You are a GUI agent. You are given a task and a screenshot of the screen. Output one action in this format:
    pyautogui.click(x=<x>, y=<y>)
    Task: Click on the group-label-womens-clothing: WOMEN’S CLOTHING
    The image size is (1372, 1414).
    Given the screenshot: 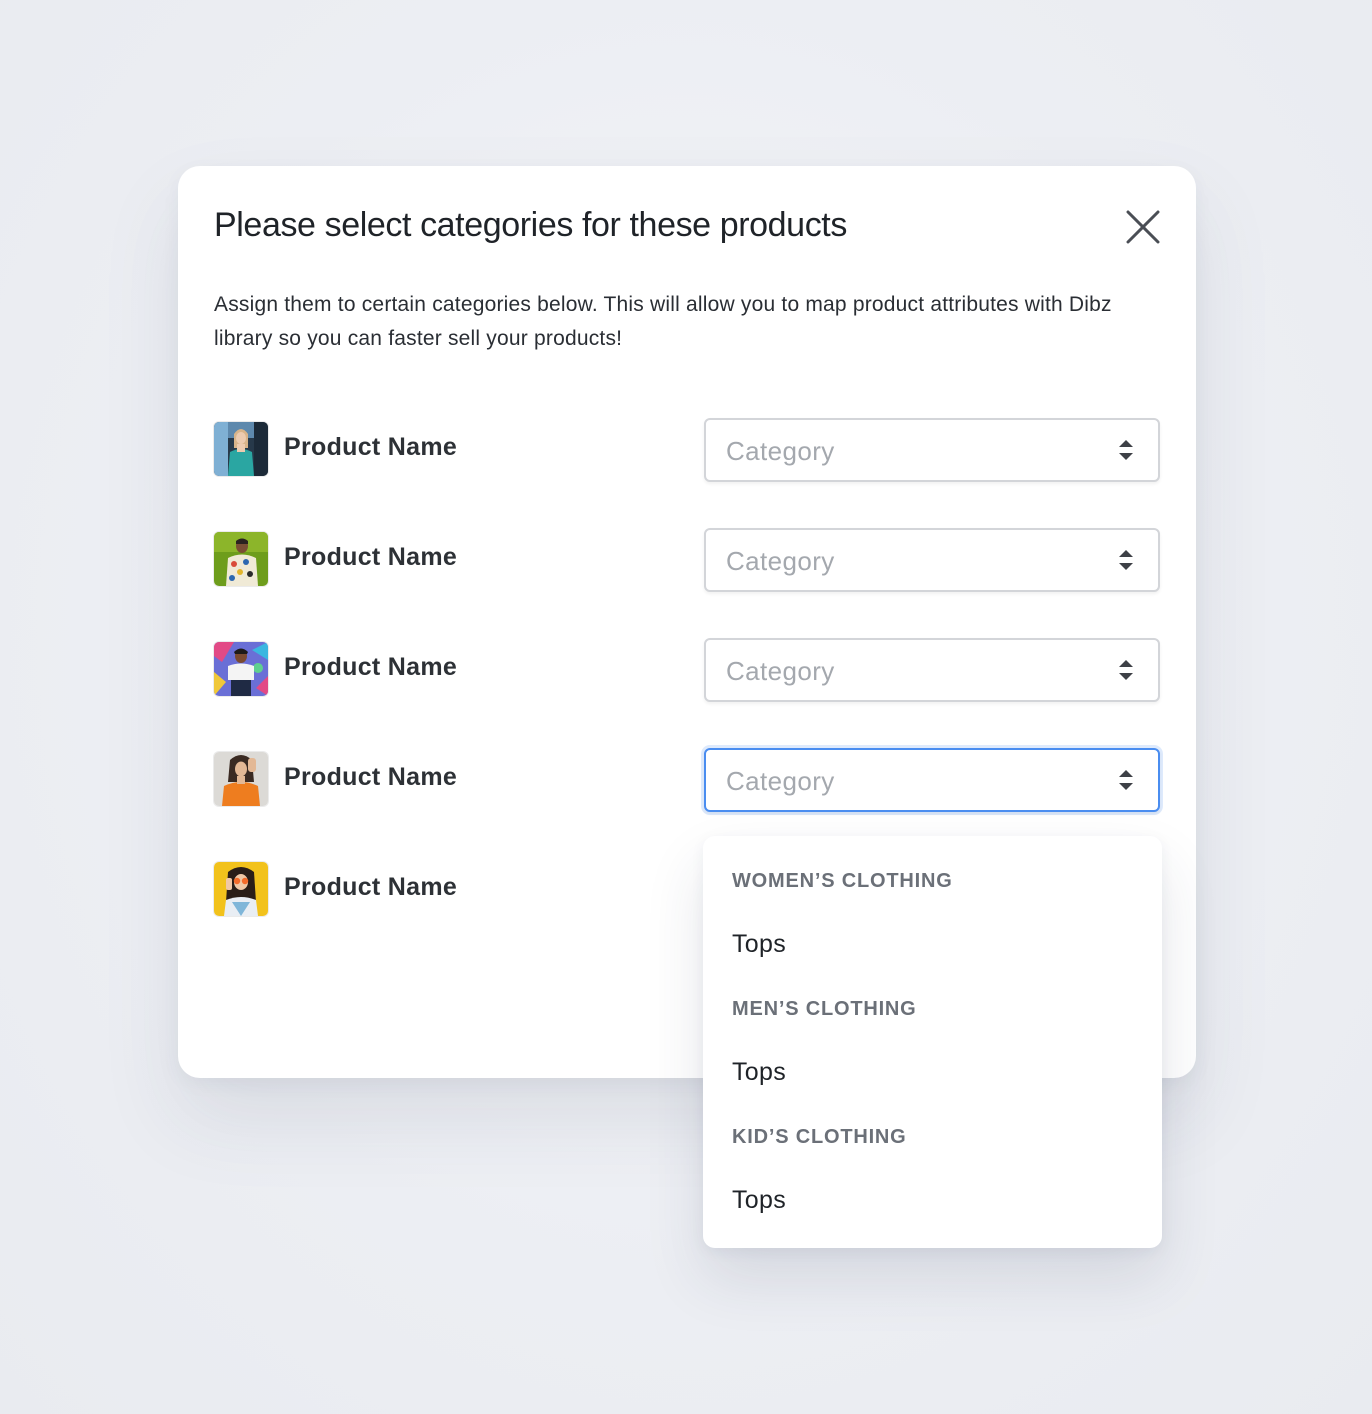 What is the action you would take?
    pyautogui.click(x=842, y=881)
    